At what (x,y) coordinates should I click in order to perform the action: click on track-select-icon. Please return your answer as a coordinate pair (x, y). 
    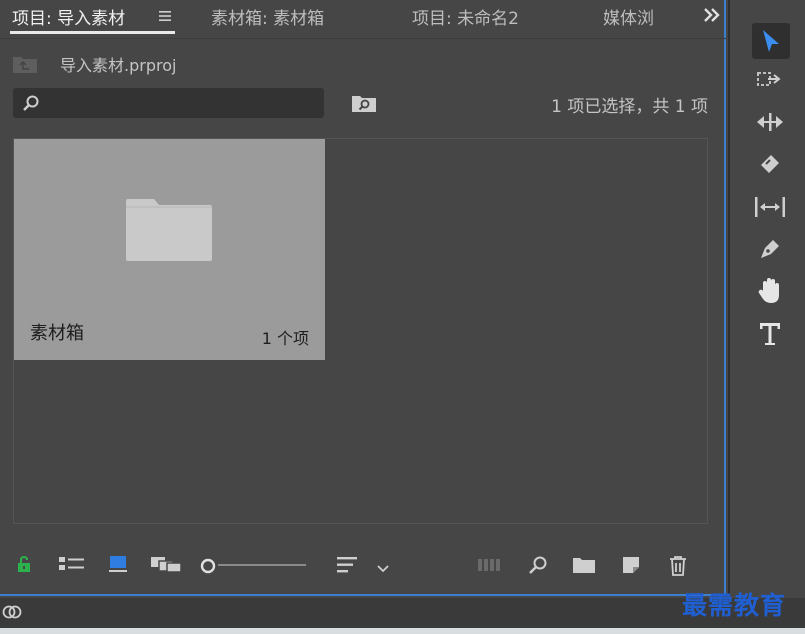
    Looking at the image, I should click on (769, 79).